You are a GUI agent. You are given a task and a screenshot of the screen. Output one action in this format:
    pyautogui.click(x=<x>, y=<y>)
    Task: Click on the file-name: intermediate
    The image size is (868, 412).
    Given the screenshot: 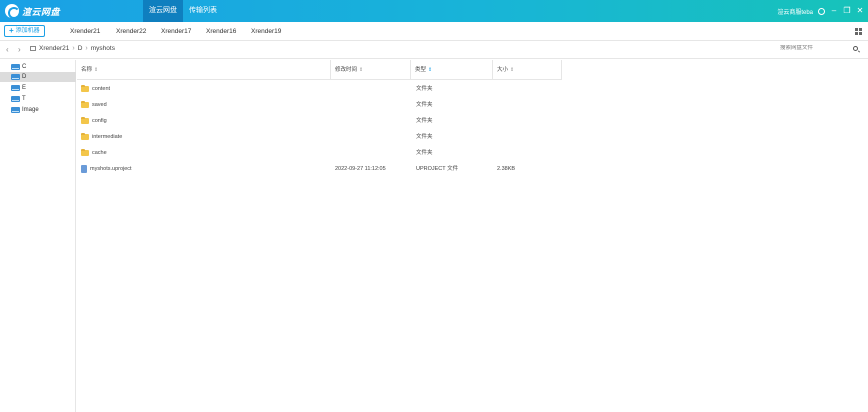 What is the action you would take?
    pyautogui.click(x=107, y=137)
    